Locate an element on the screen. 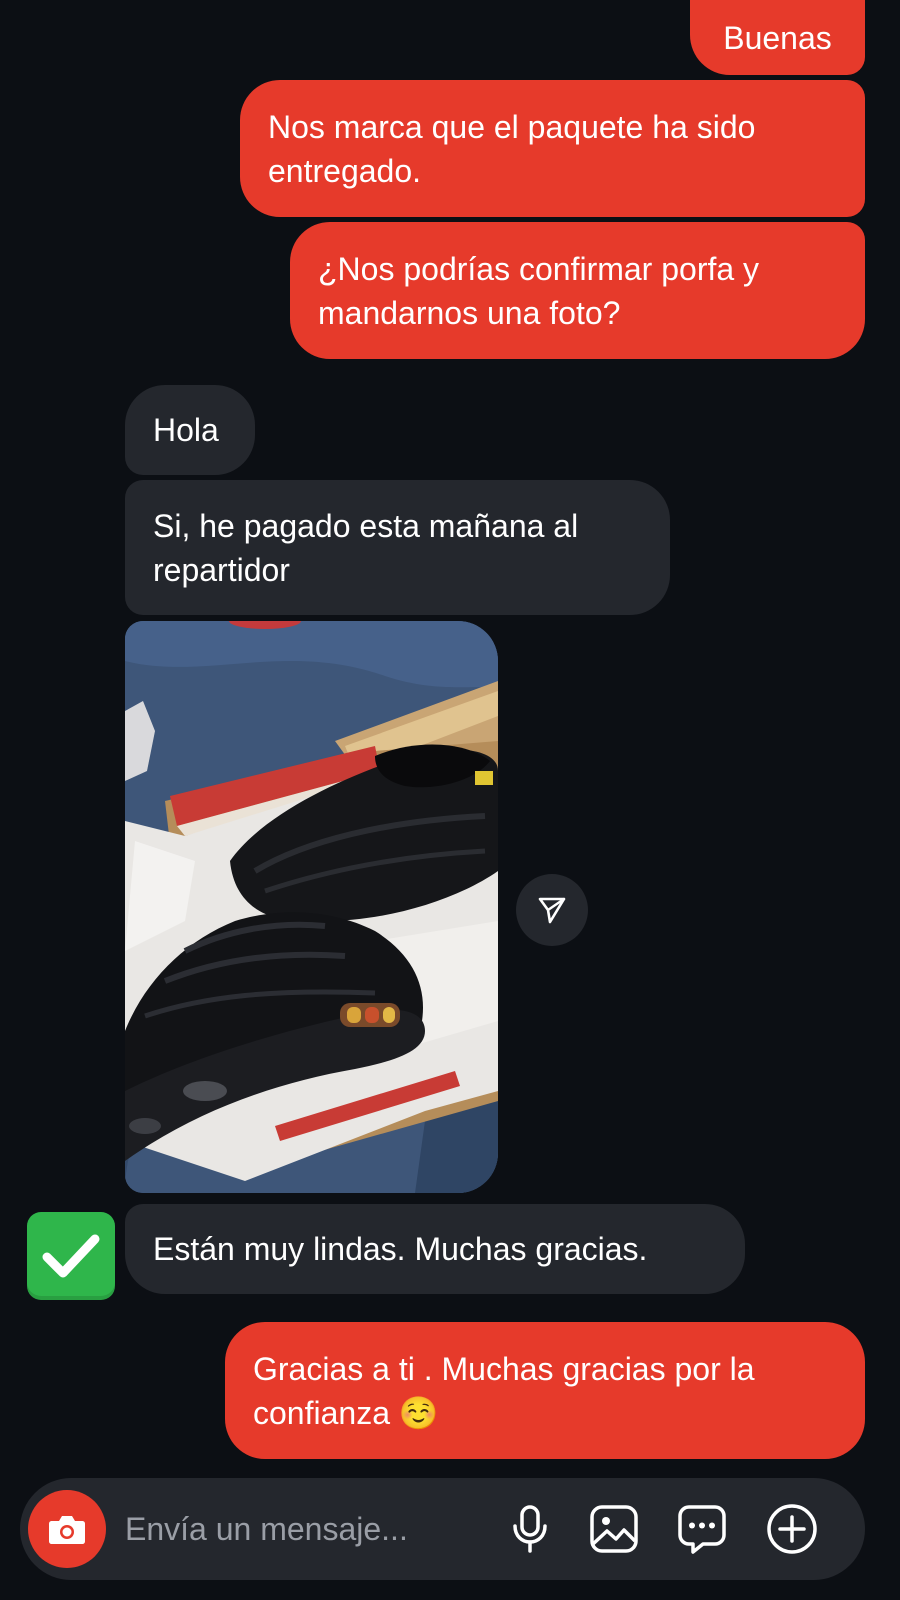 Image resolution: width=900 pixels, height=1600 pixels. plus-button is located at coordinates (792, 1529).